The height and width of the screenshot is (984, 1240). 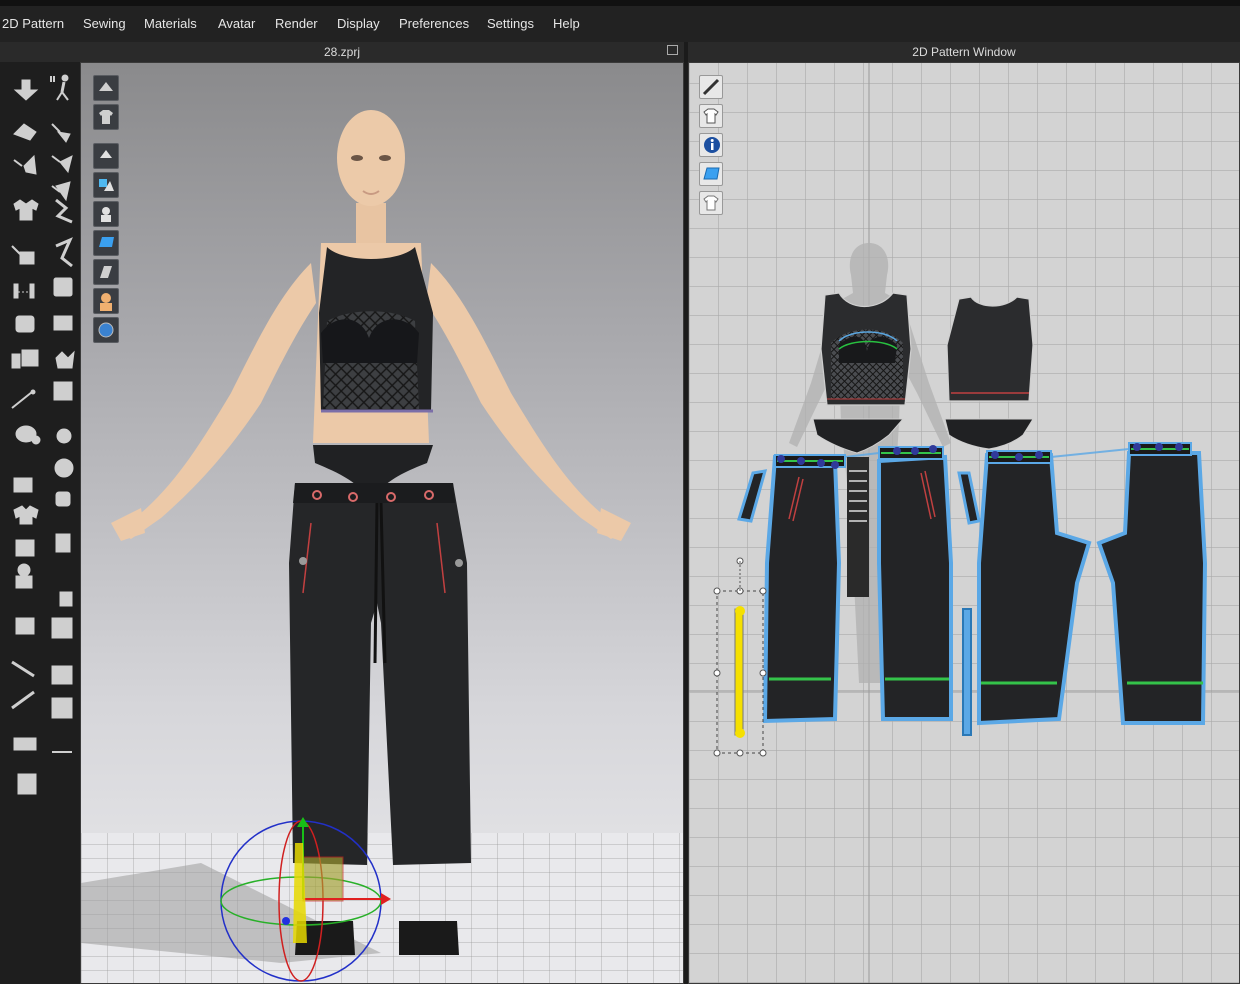 I want to click on pattern-window-title: 2D Pattern Window, so click(x=964, y=52).